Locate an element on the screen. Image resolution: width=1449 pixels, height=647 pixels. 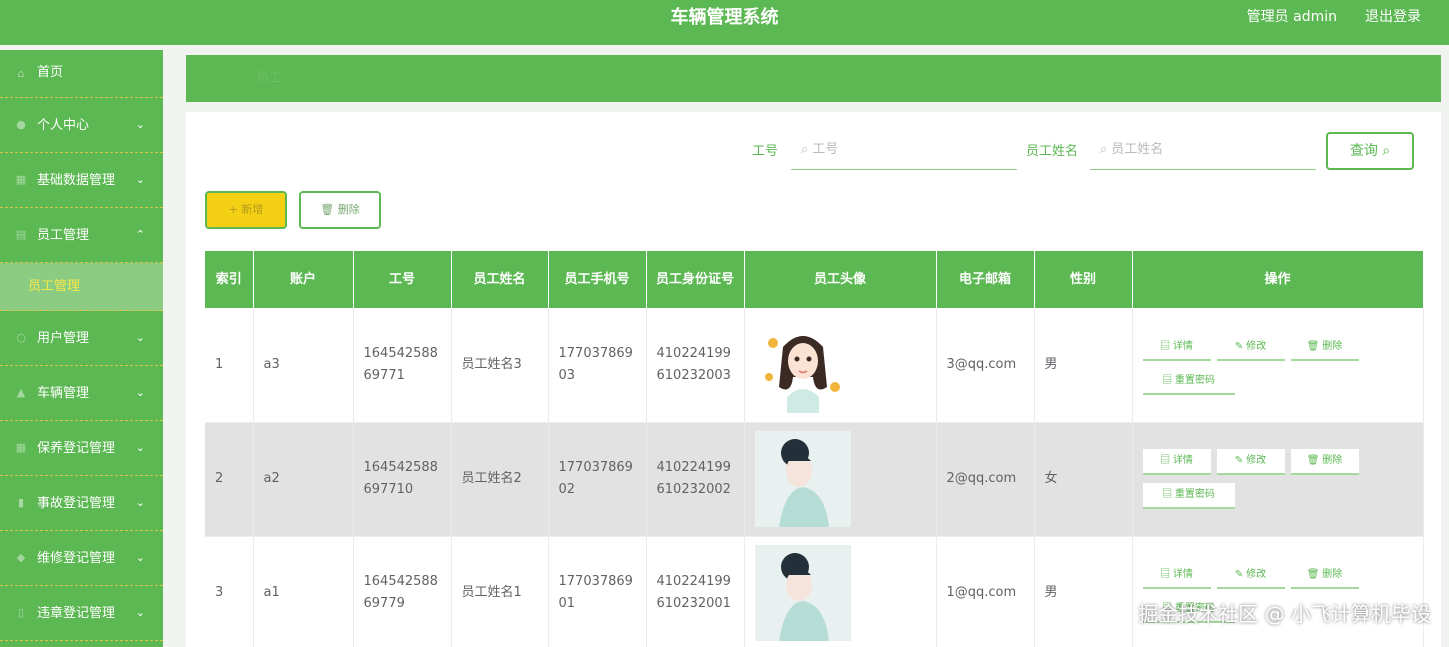
reset-password-label: 重置密码 is located at coordinates (1194, 494).